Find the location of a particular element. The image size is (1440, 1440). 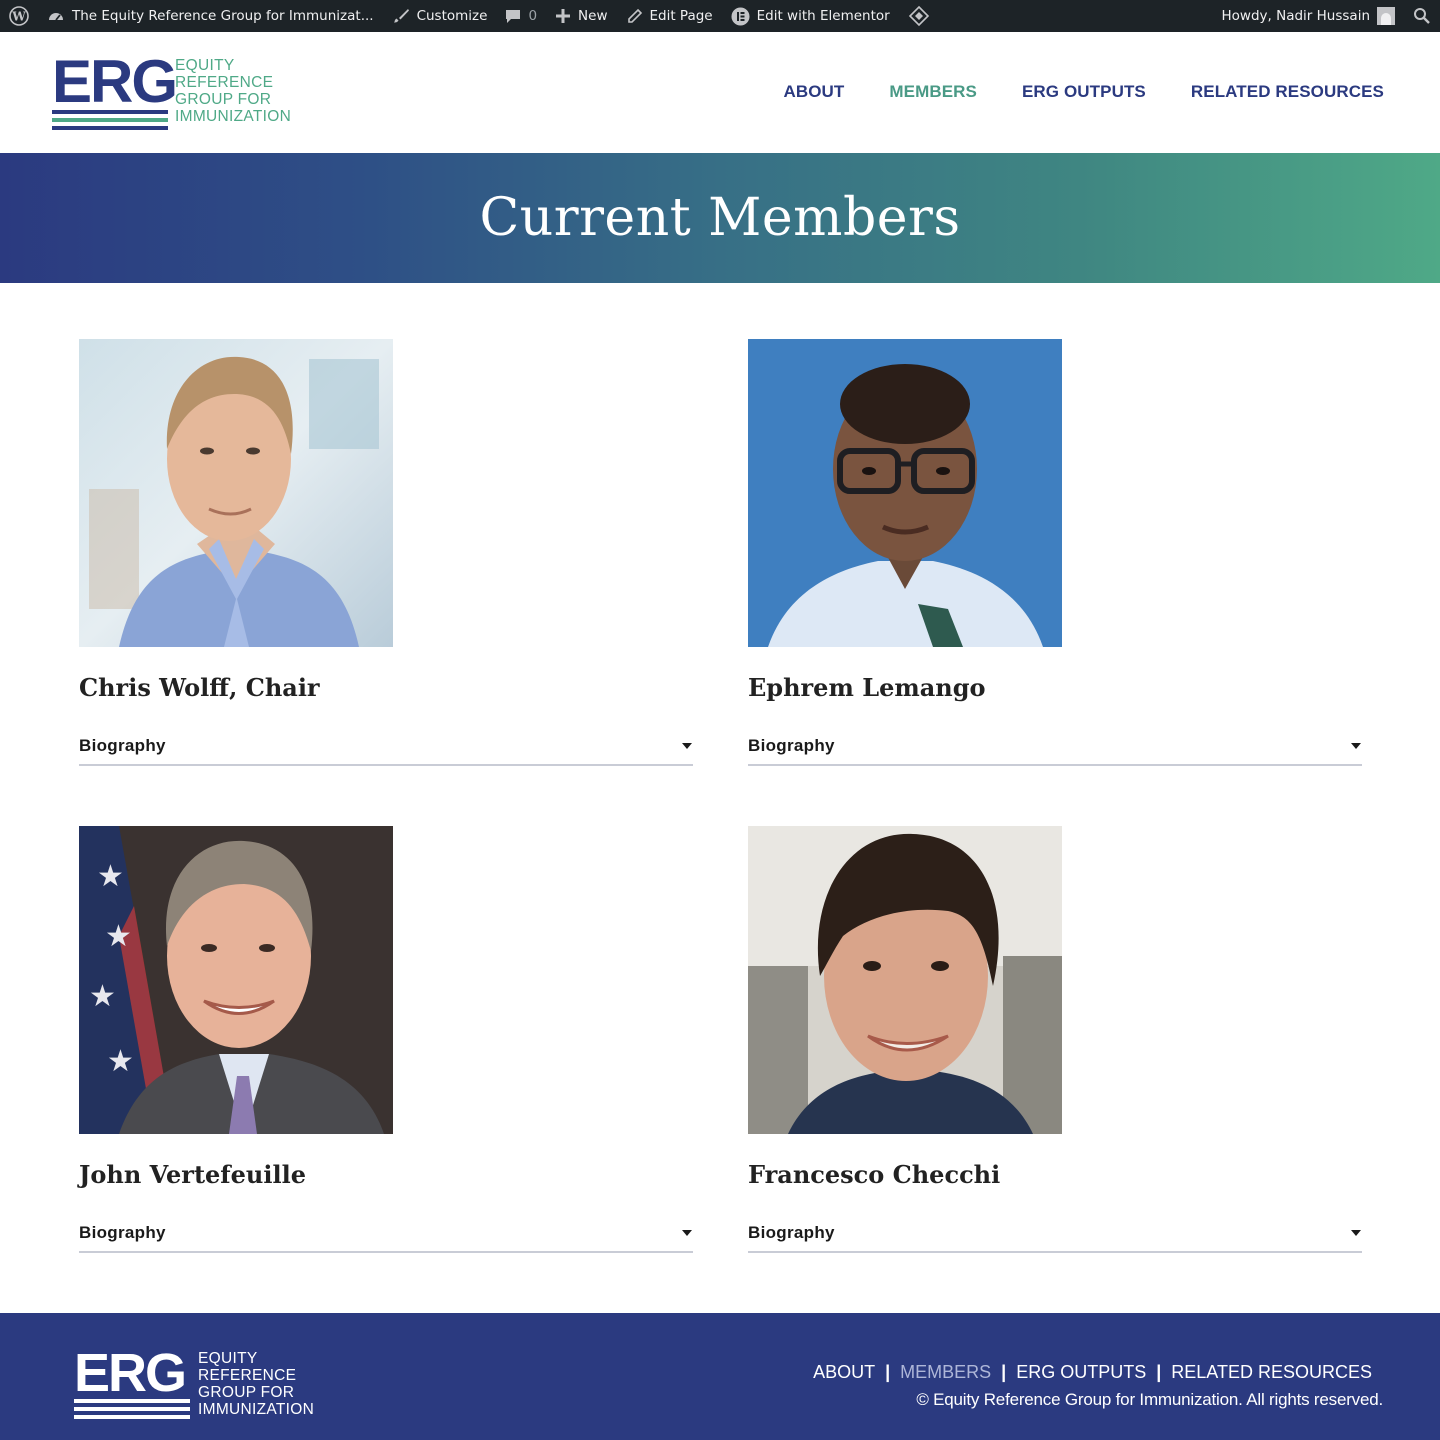

admin-account-menu: Howdy, Nadir Hussain is located at coordinates (1308, 16).